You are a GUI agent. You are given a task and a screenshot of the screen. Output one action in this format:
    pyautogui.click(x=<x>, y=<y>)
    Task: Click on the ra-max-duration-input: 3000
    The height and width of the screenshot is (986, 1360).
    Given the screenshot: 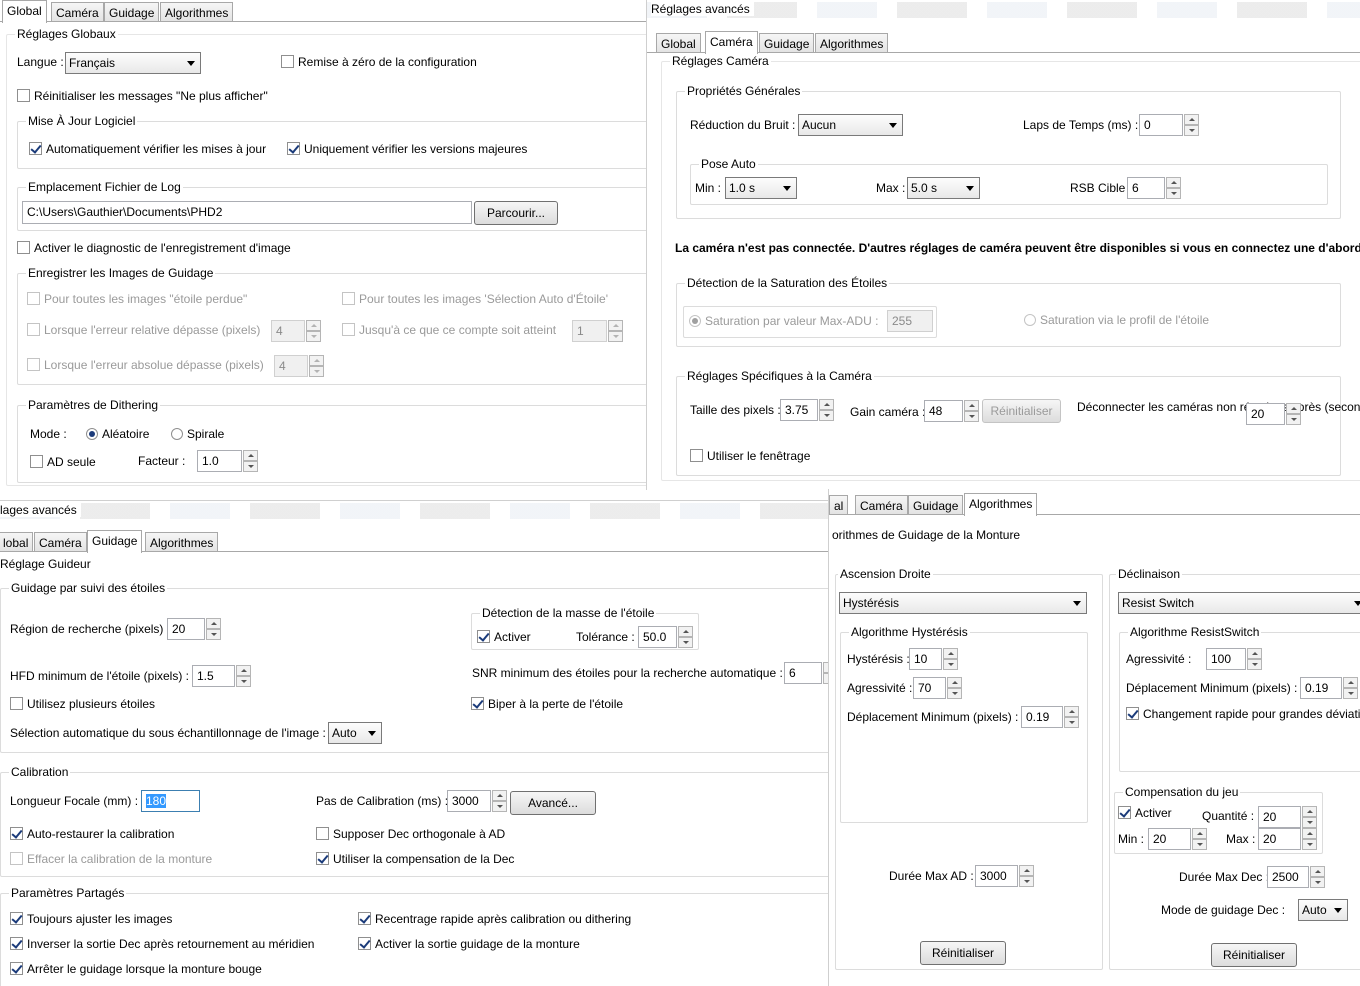 What is the action you would take?
    pyautogui.click(x=996, y=876)
    